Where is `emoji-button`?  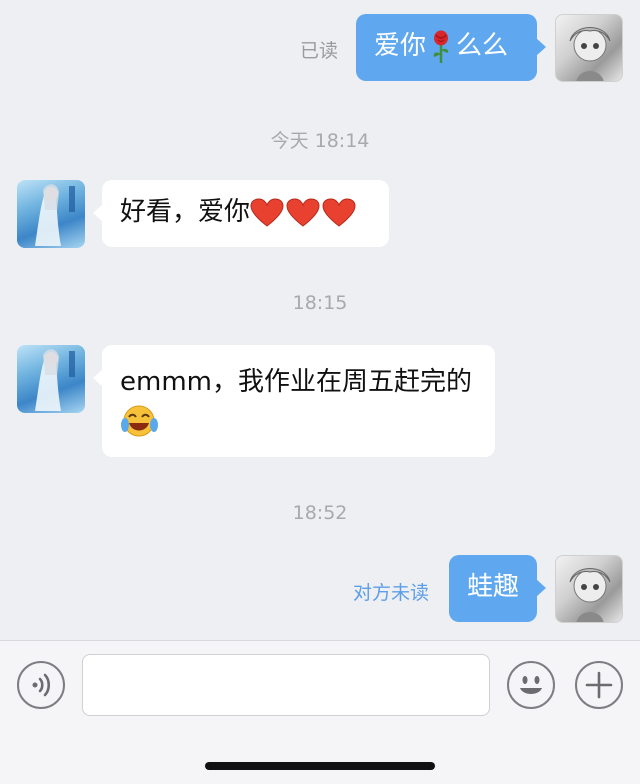 emoji-button is located at coordinates (531, 685).